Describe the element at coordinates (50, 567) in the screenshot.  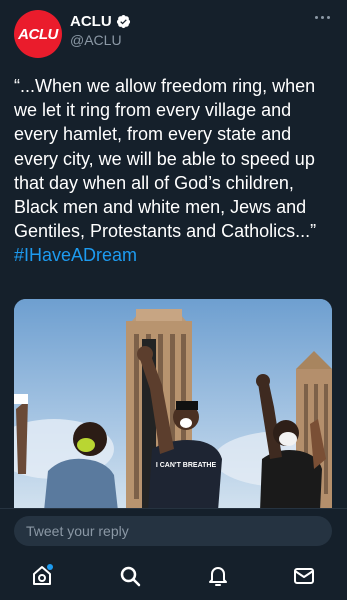
I see `notification-dot` at that location.